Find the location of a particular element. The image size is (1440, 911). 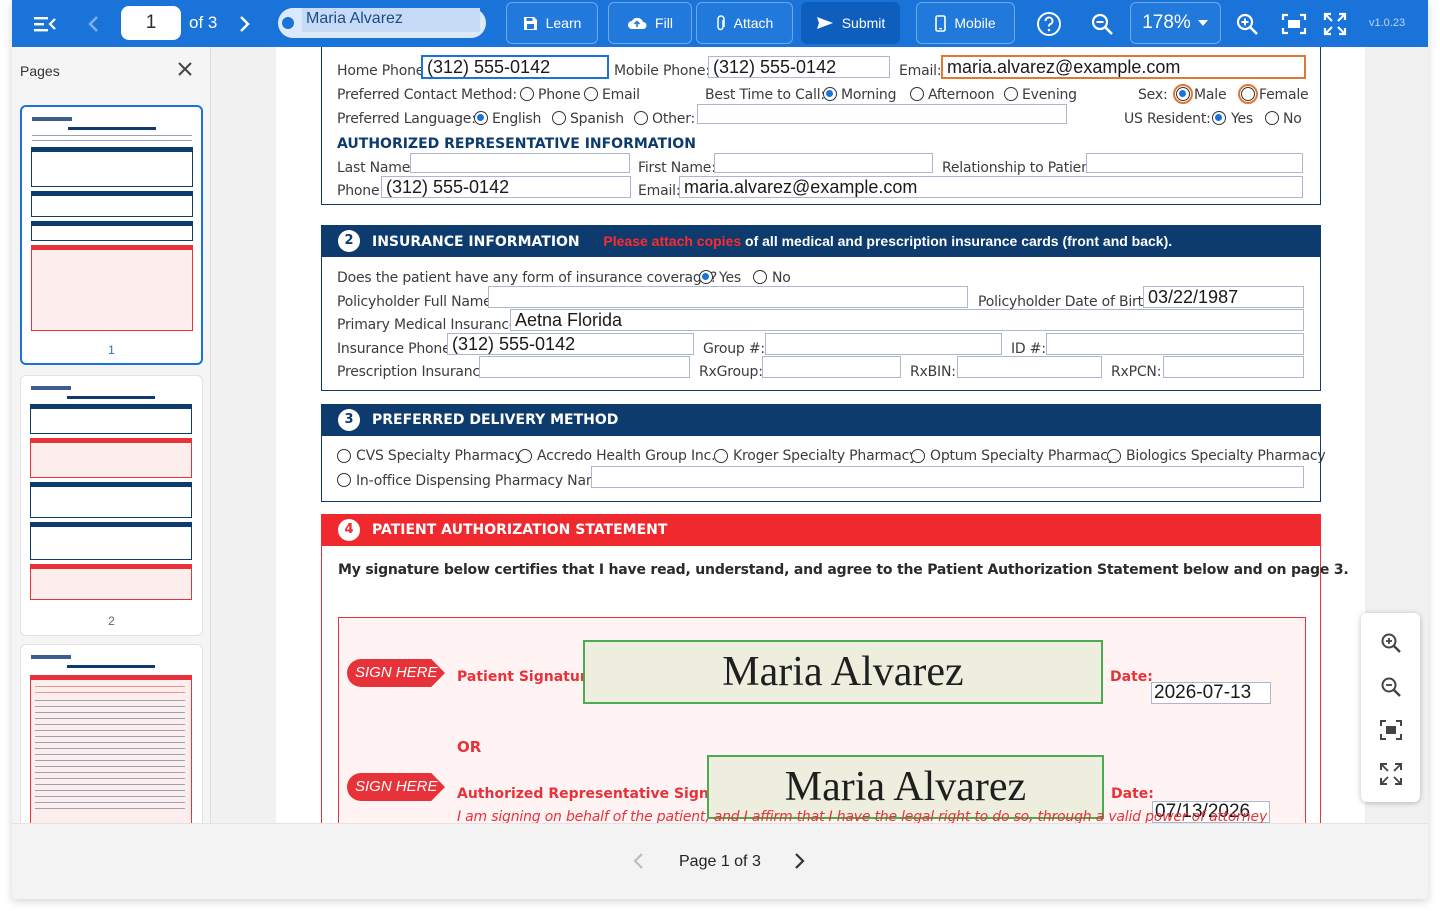

signature-chip: Maria Alvarez is located at coordinates (382, 23).